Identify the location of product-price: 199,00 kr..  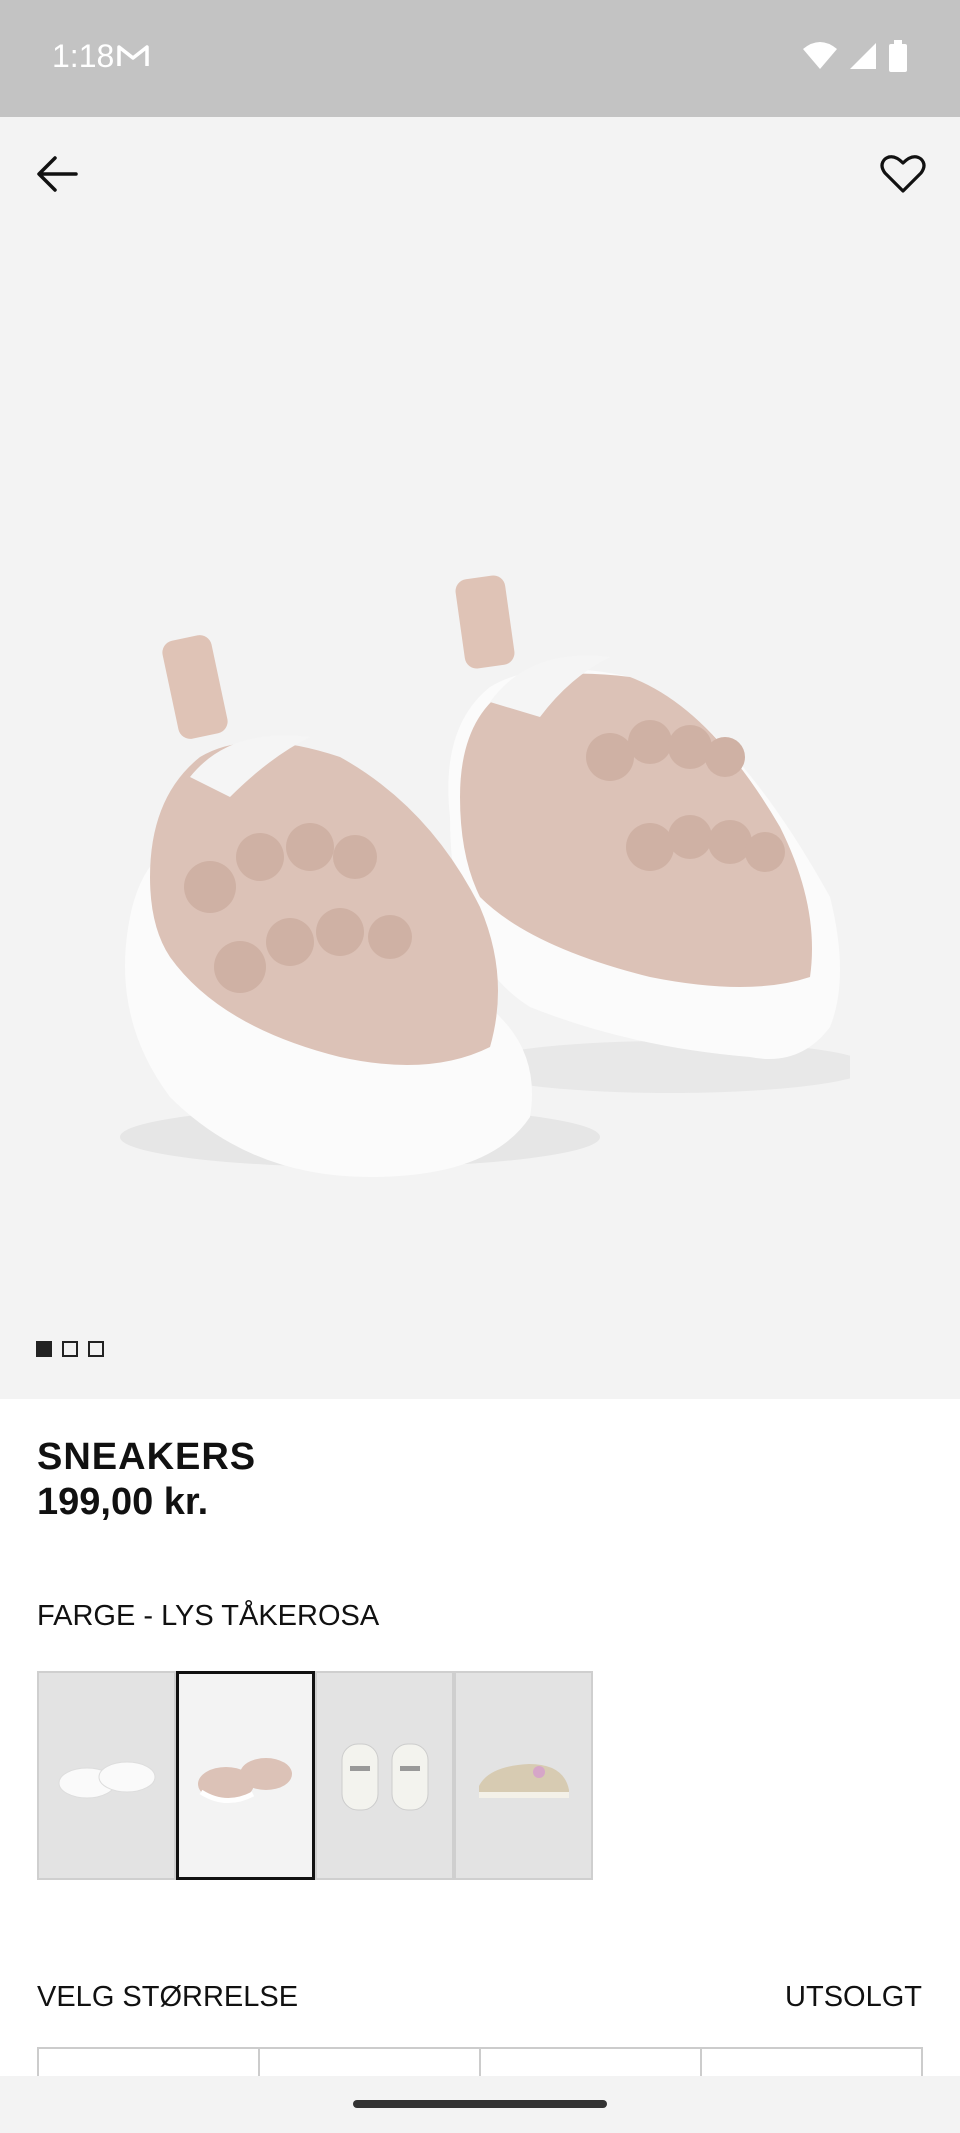
(123, 1502).